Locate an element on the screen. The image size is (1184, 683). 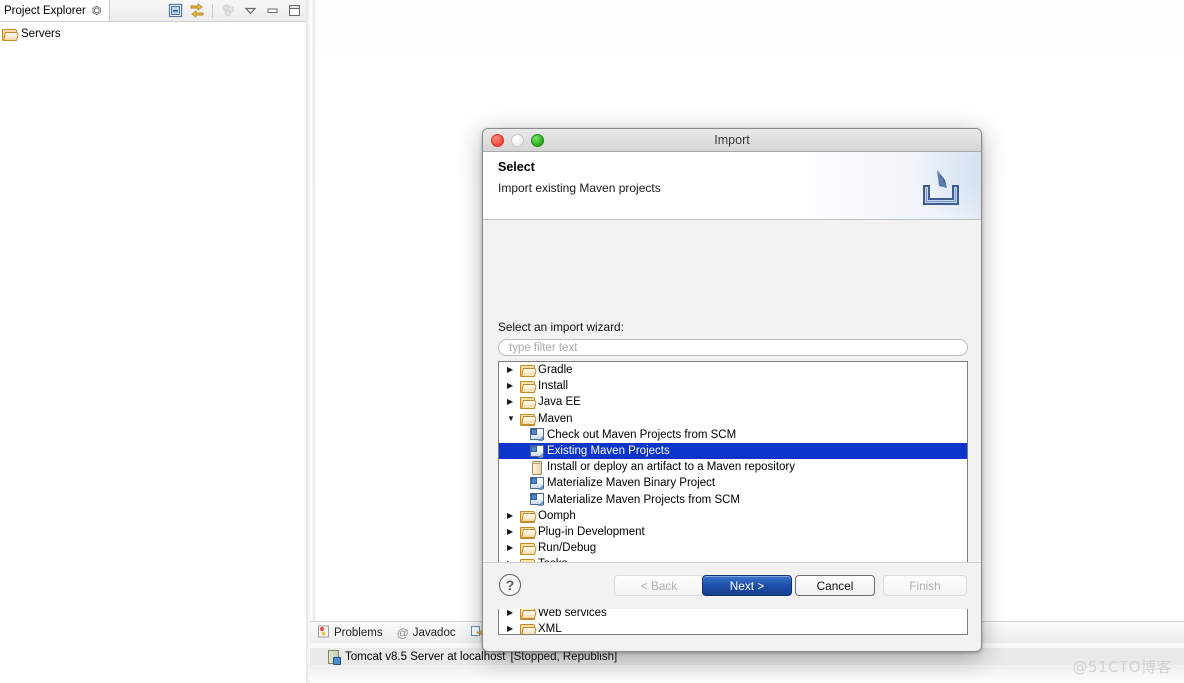
tree-item-label: Maven is located at coordinates (555, 418).